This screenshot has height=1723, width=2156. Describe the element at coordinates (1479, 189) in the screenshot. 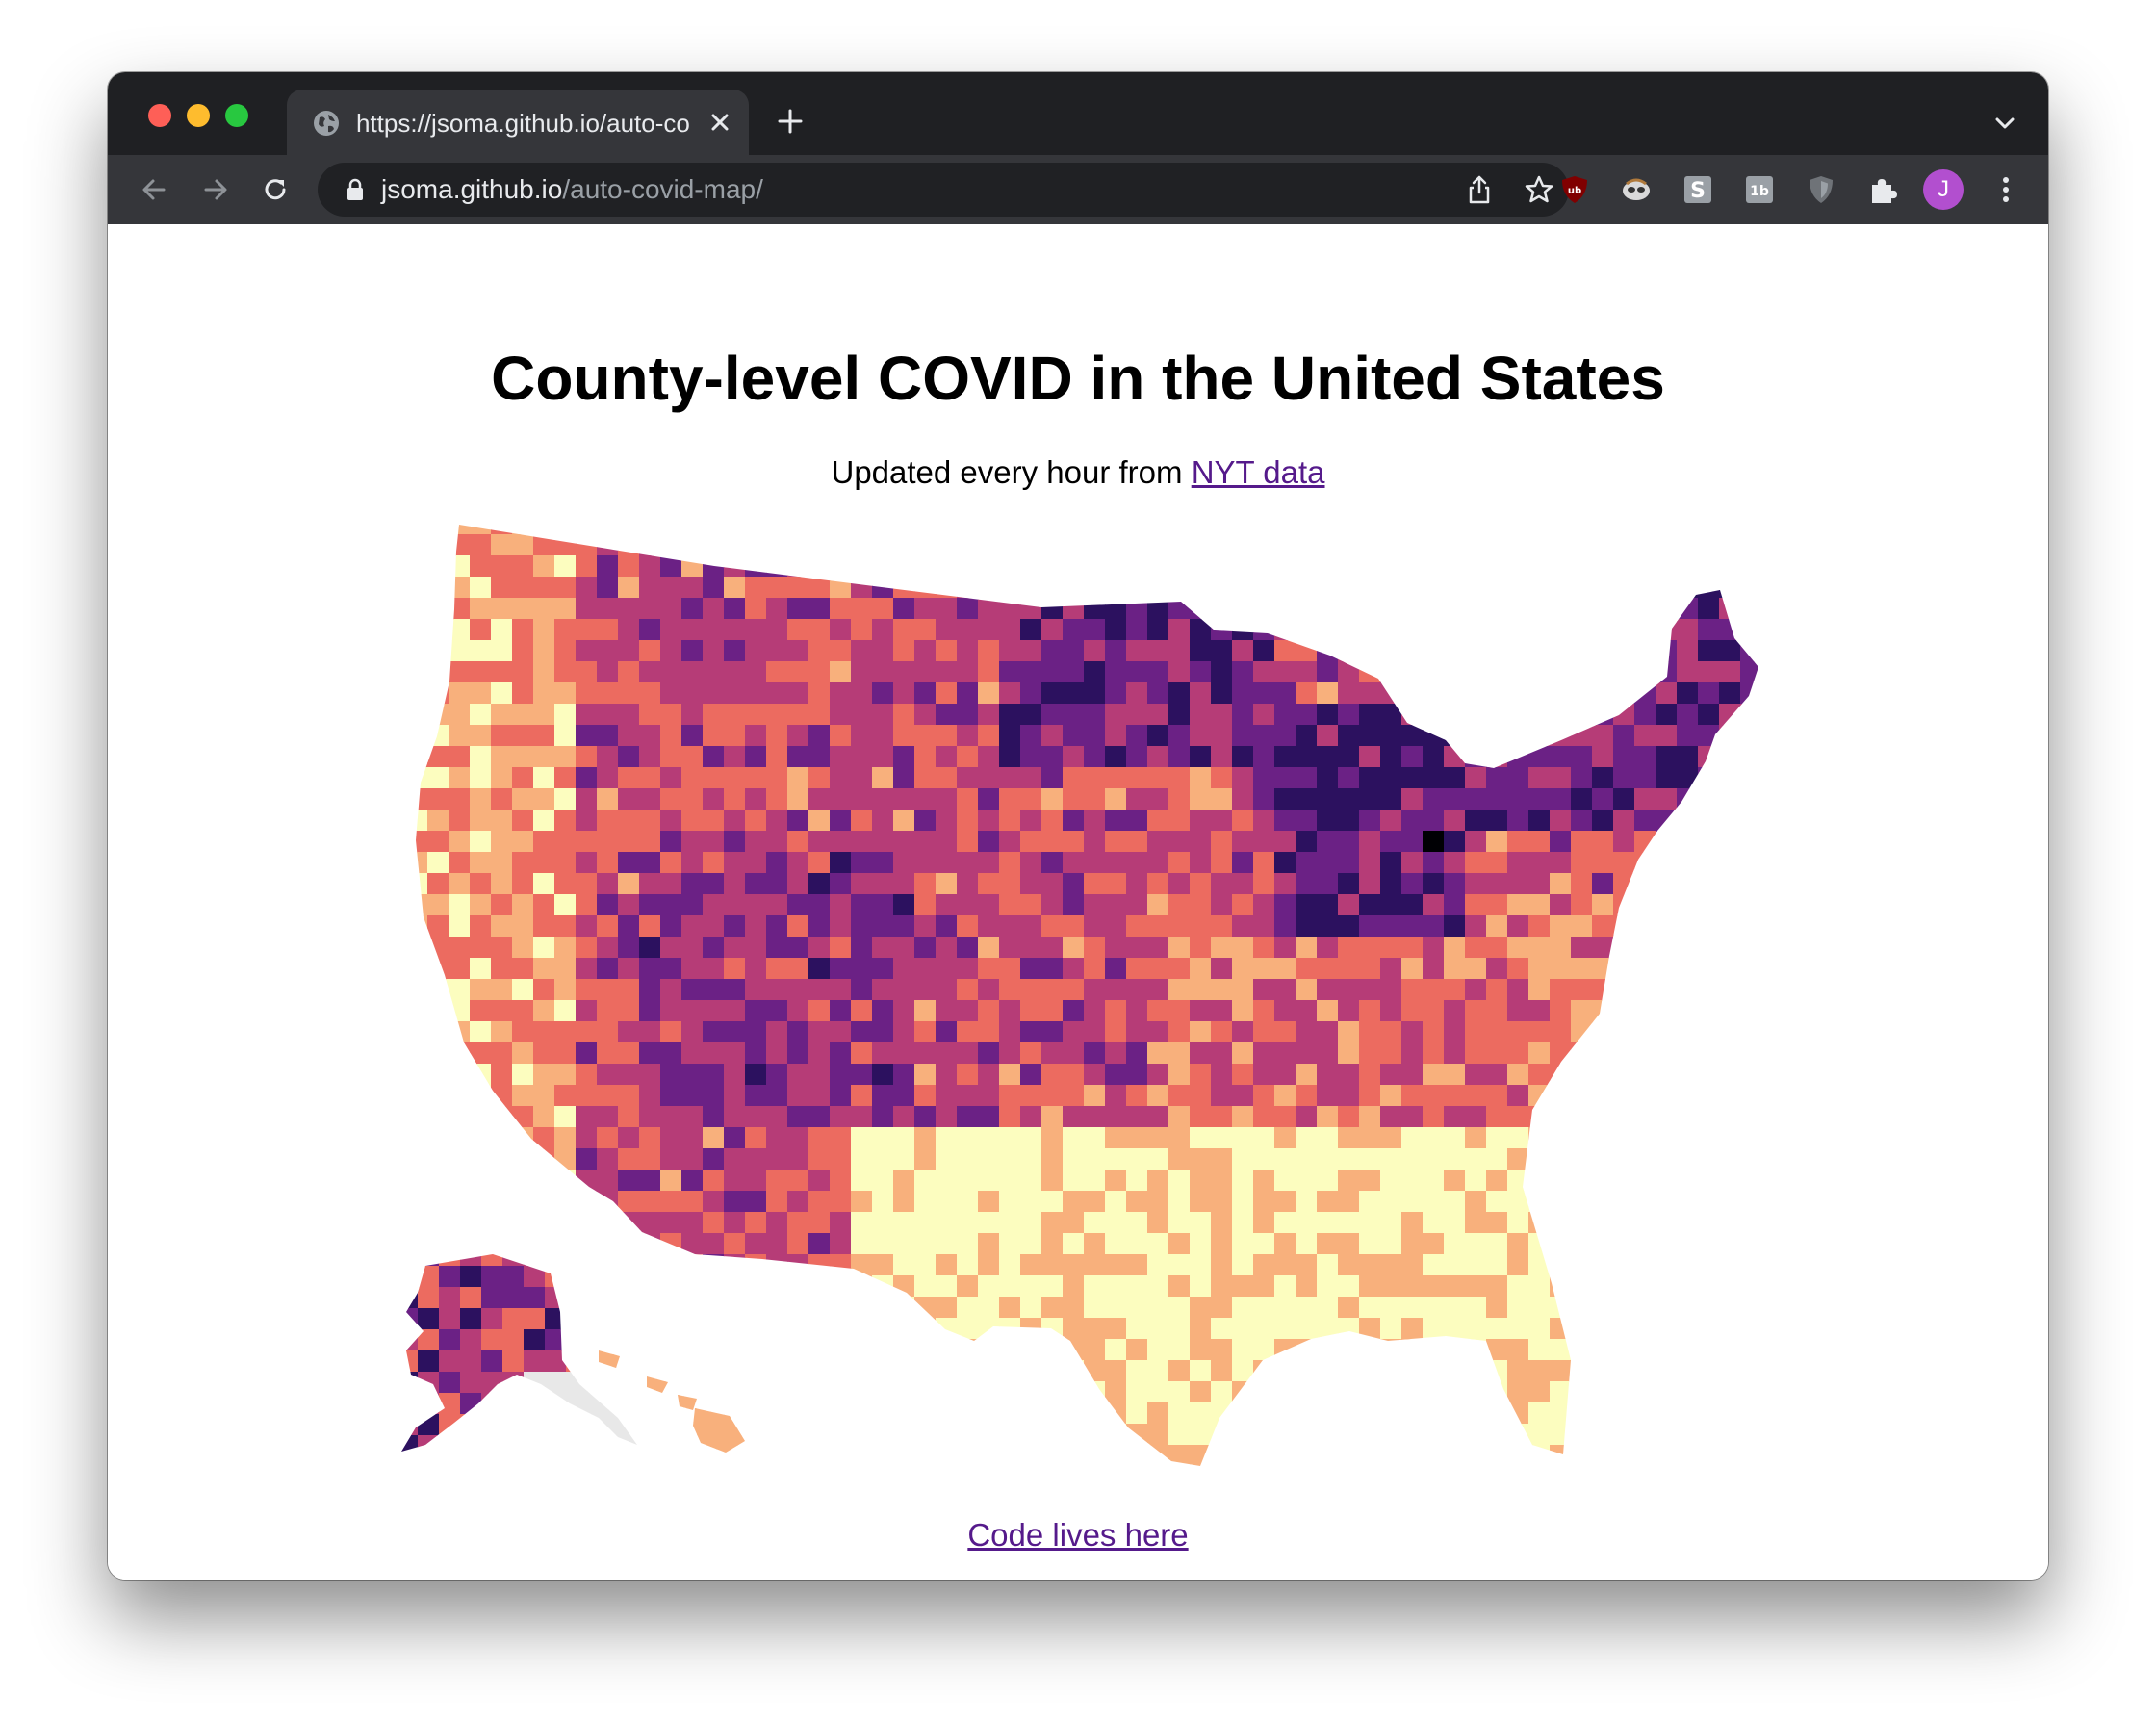

I see `share-icon` at that location.